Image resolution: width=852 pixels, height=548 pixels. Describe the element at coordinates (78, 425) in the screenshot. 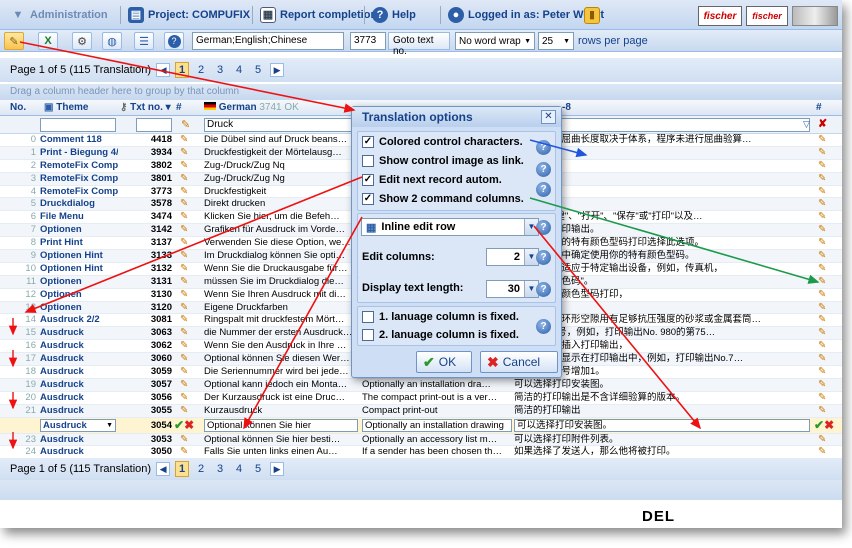

I see `theme-editor: Ausdruck ▼` at that location.